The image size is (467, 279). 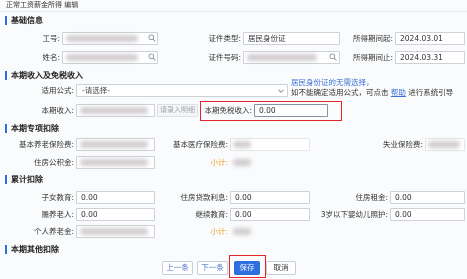 What do you see at coordinates (445, 144) in the screenshot?
I see `unemployment-input` at bounding box center [445, 144].